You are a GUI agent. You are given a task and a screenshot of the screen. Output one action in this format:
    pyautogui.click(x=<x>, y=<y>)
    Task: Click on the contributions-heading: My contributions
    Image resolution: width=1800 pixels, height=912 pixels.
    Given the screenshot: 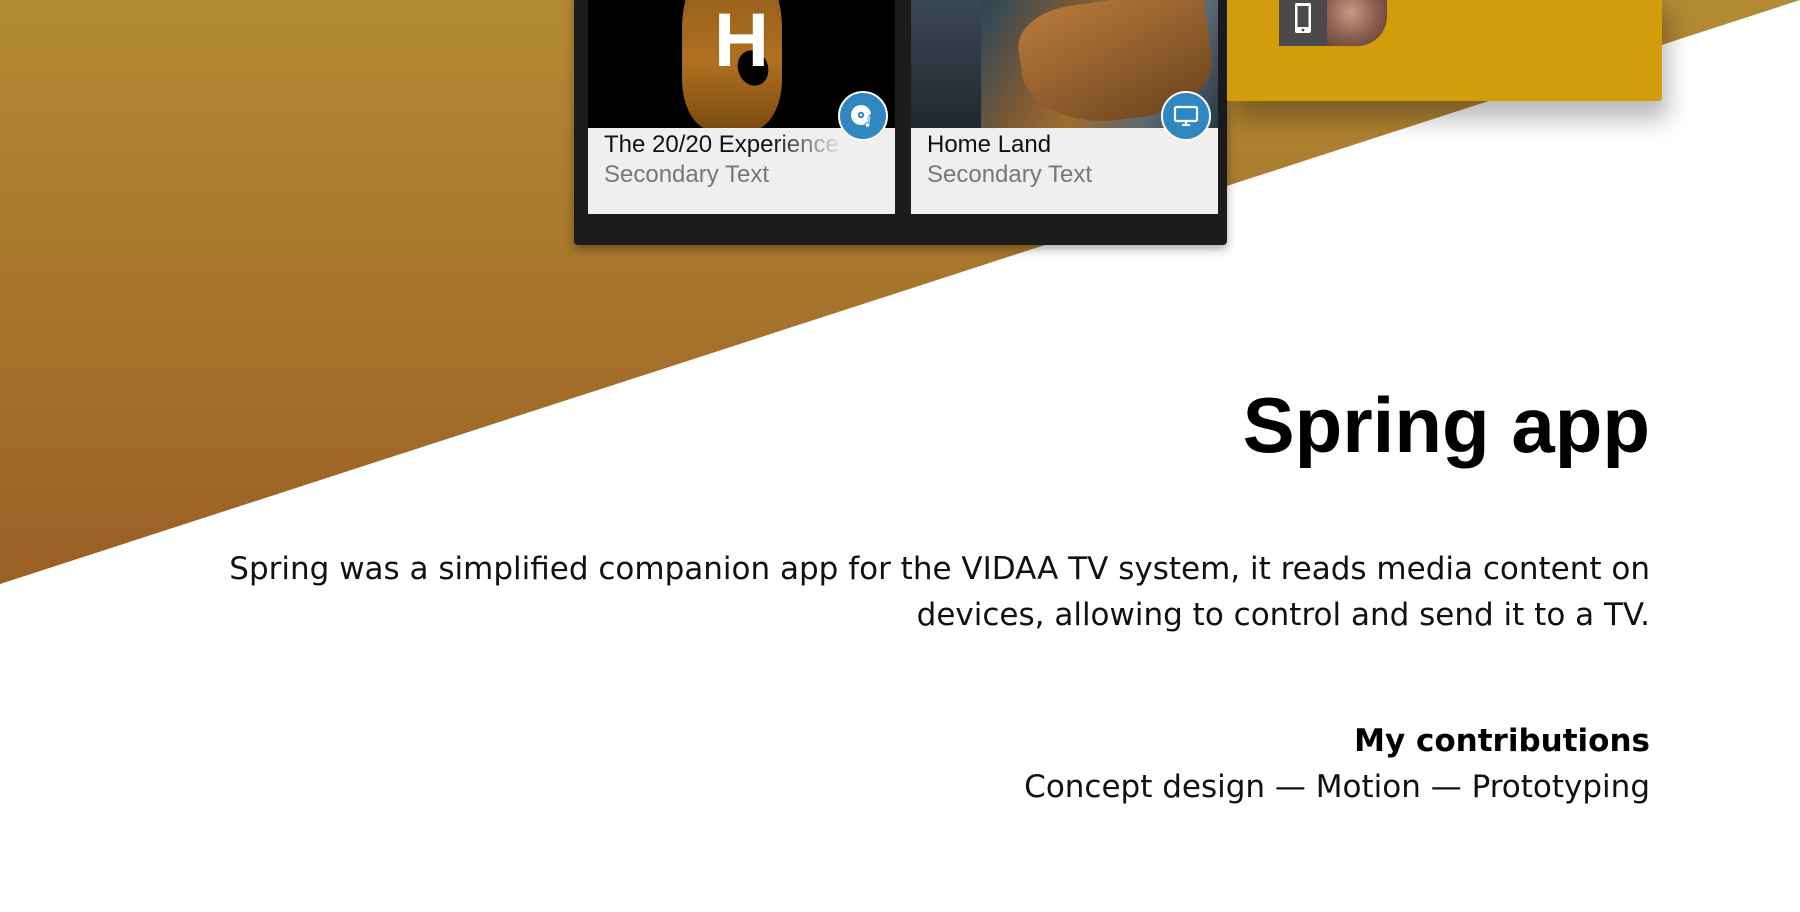 What is the action you would take?
    pyautogui.click(x=1502, y=741)
    